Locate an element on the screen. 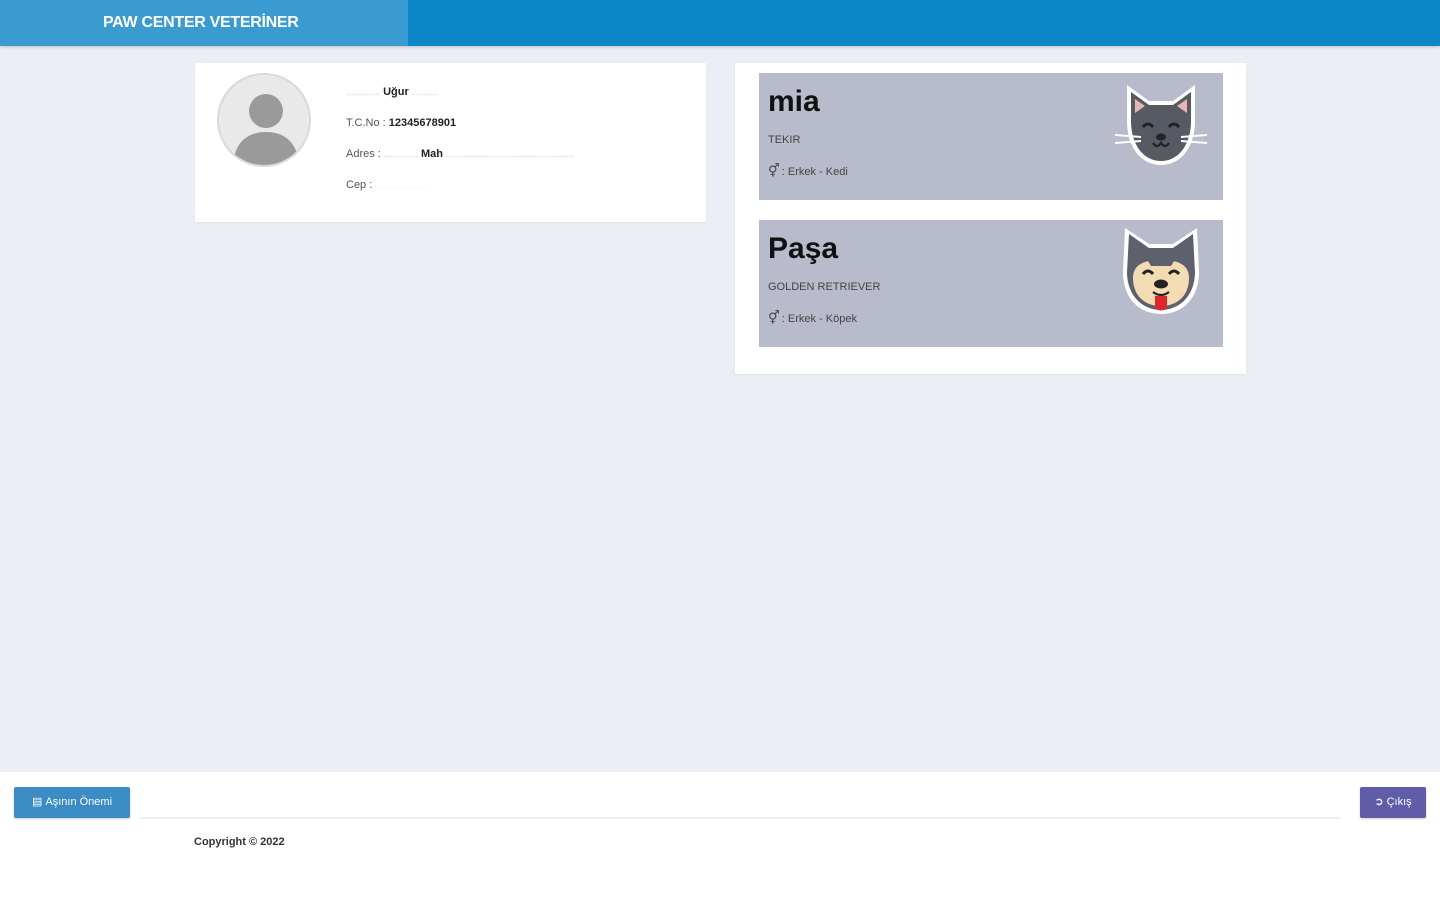 This screenshot has height=900, width=1440. footer-divider is located at coordinates (740, 818).